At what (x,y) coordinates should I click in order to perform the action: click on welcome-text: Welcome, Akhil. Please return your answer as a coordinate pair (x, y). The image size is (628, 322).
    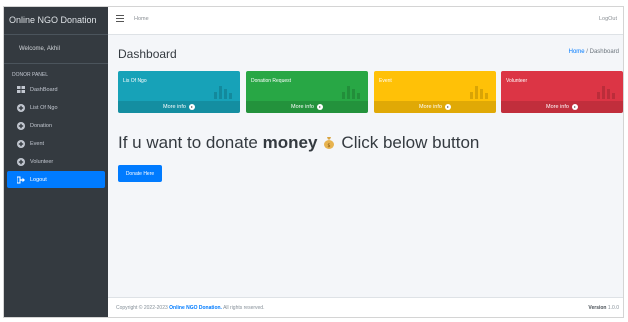
    Looking at the image, I should click on (56, 49).